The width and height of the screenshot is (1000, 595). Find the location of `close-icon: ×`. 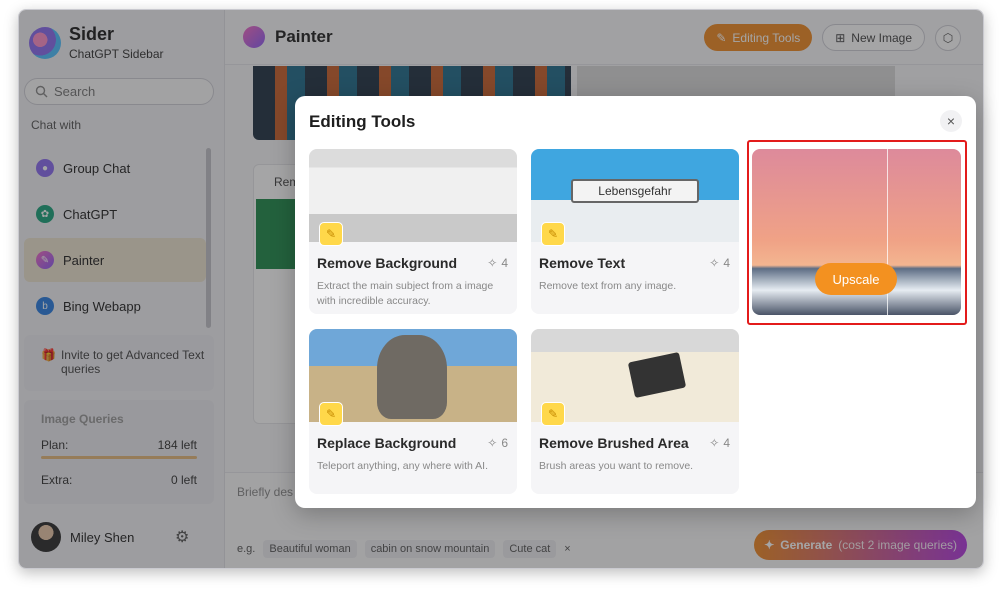

close-icon: × is located at coordinates (951, 121).